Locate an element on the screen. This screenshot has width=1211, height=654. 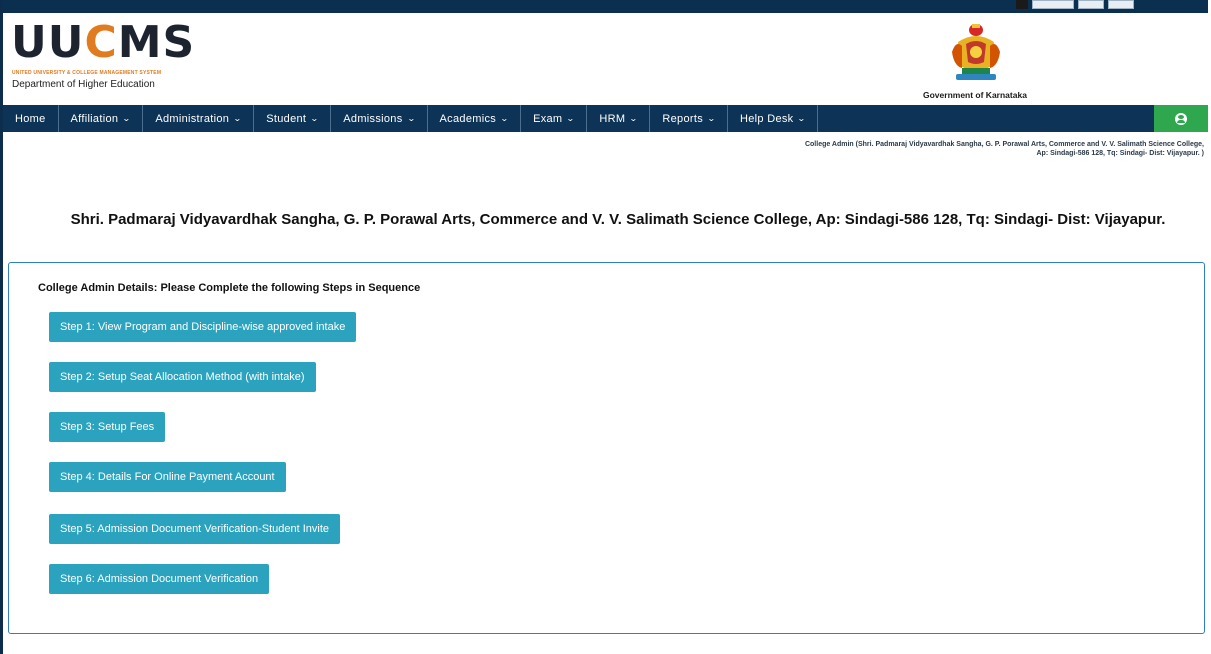
nav-item-administration: Administration ⌄ is located at coordinates (199, 118).